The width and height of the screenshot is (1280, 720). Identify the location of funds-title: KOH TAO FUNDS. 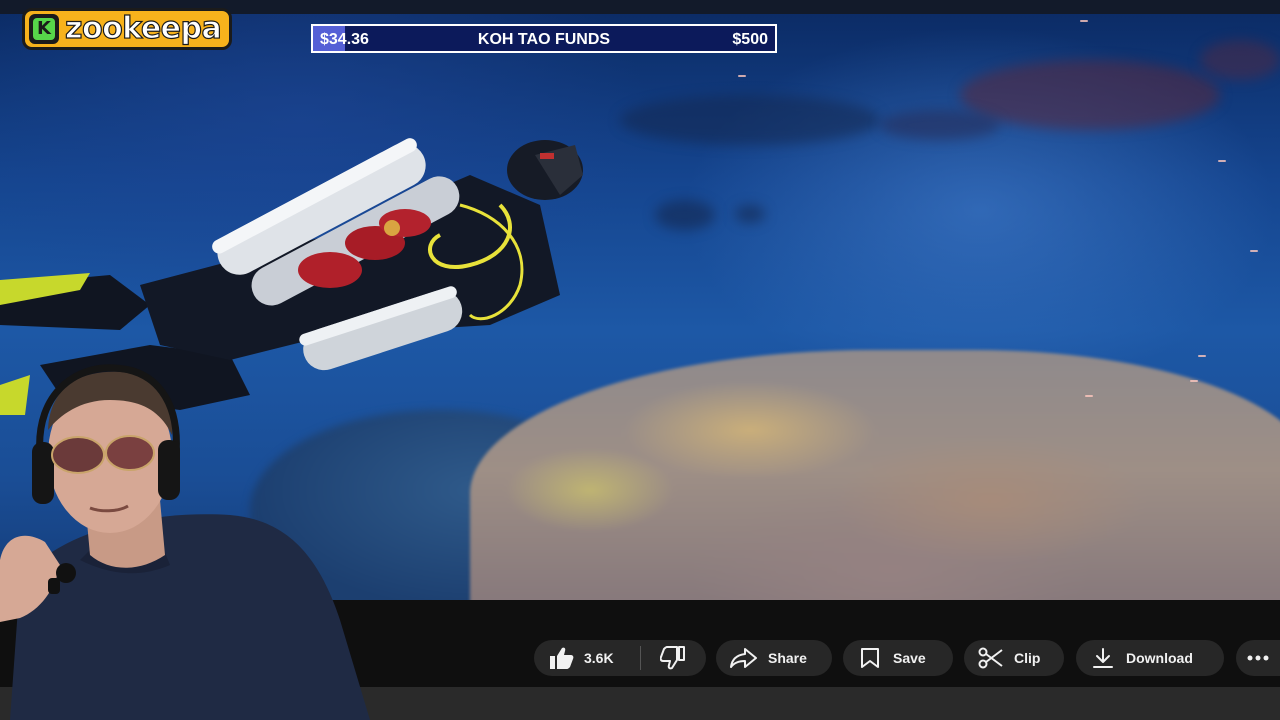
(544, 39).